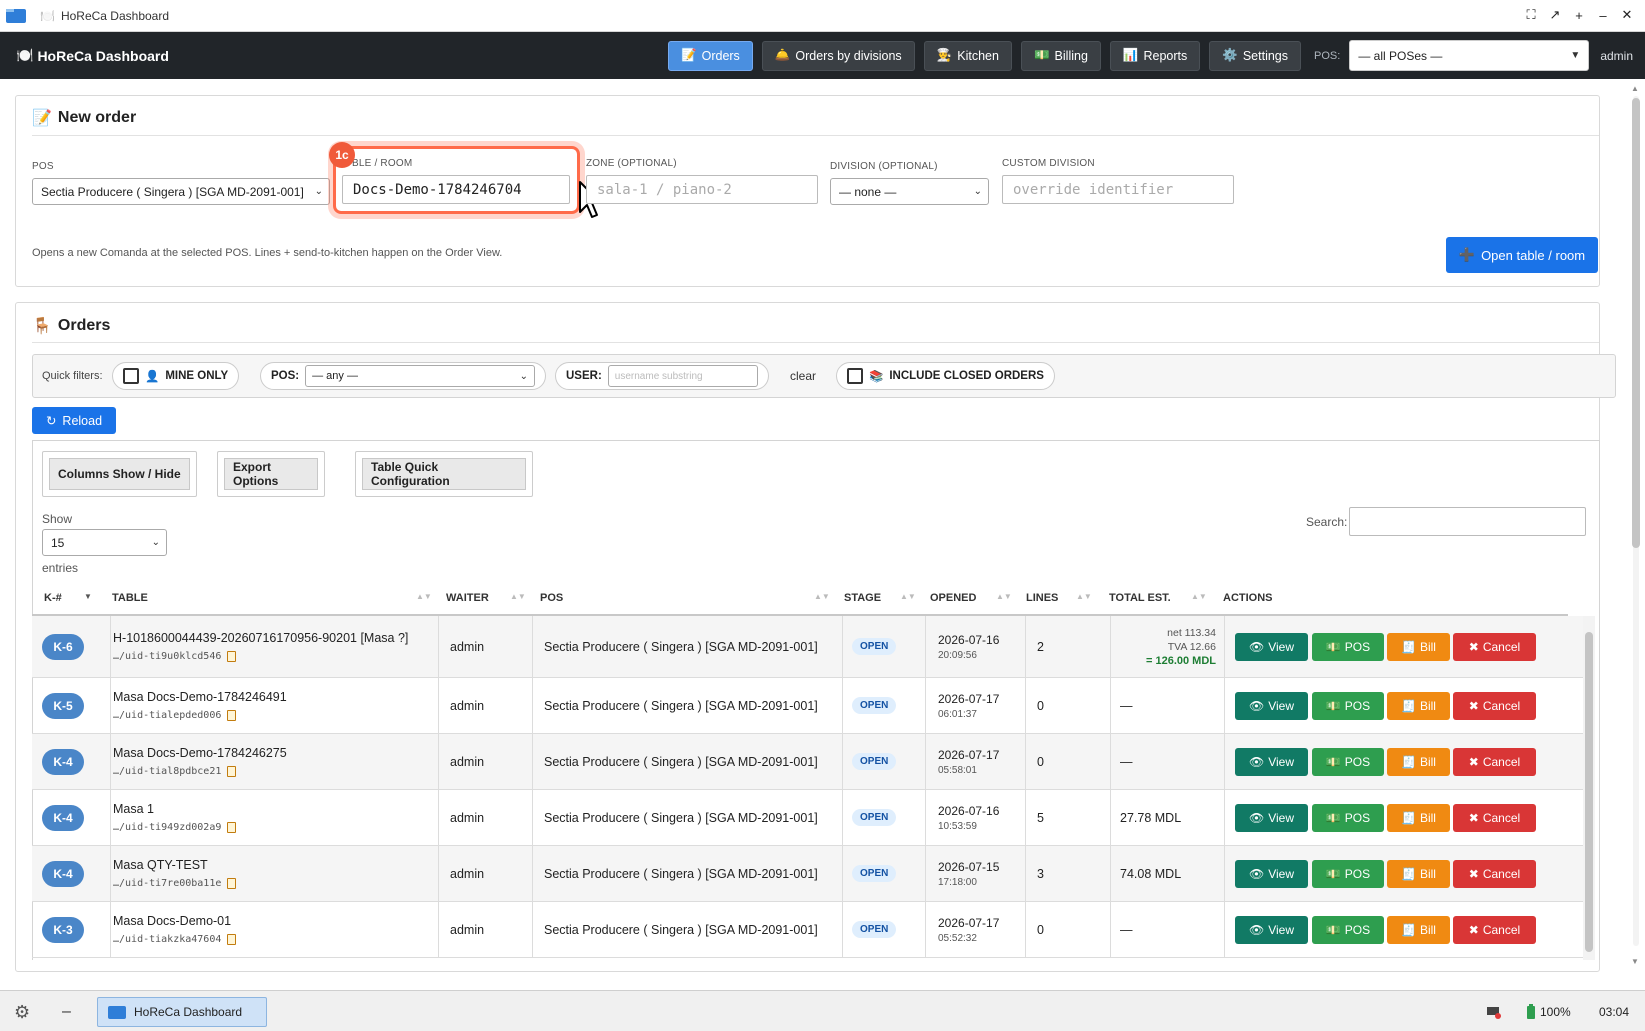 The height and width of the screenshot is (1031, 1645). I want to click on table-scrollbar, so click(1589, 788).